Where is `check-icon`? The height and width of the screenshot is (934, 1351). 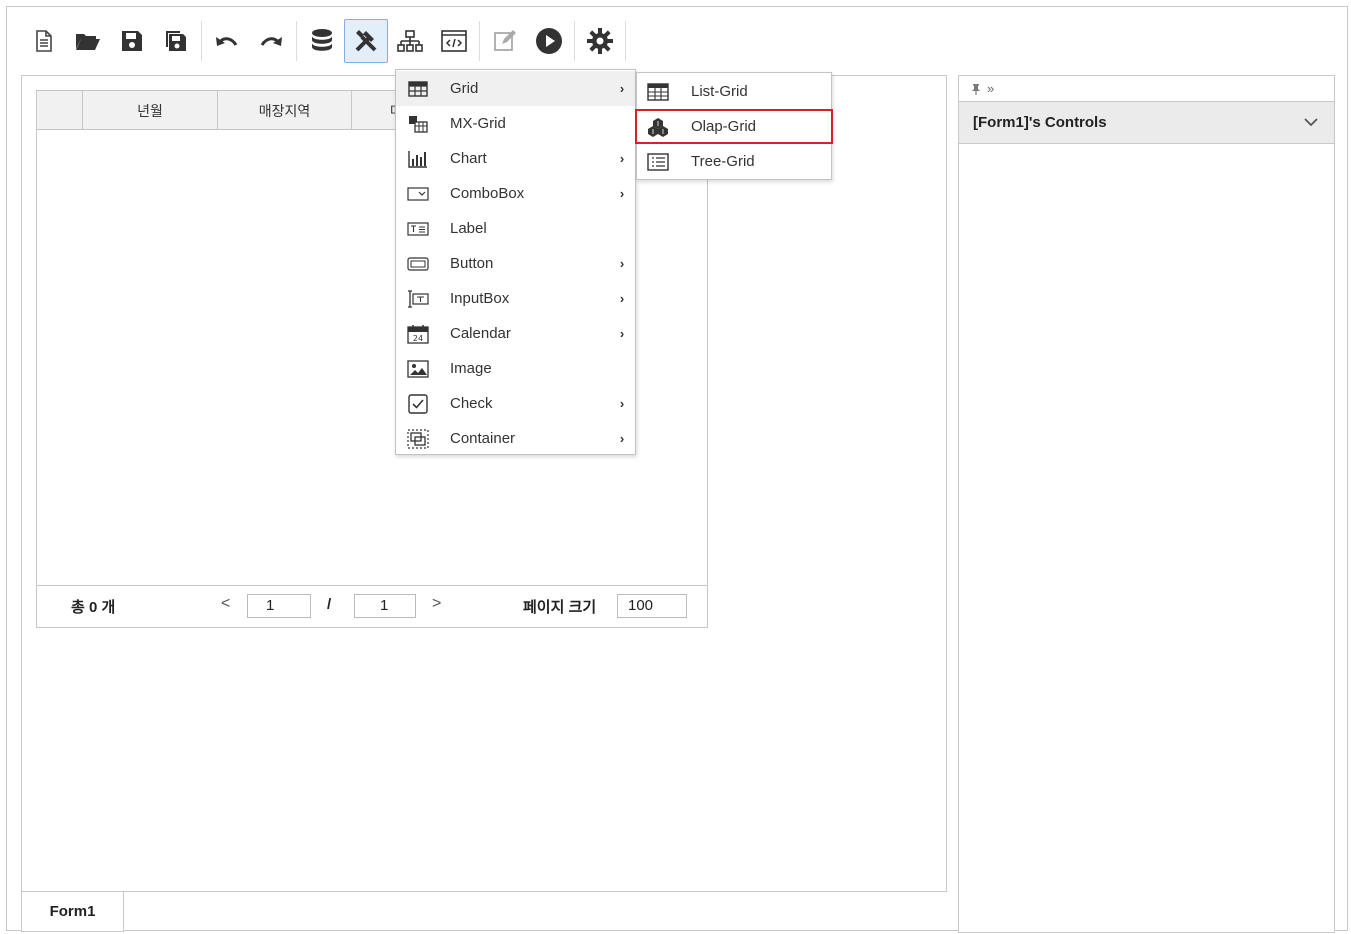 check-icon is located at coordinates (418, 403).